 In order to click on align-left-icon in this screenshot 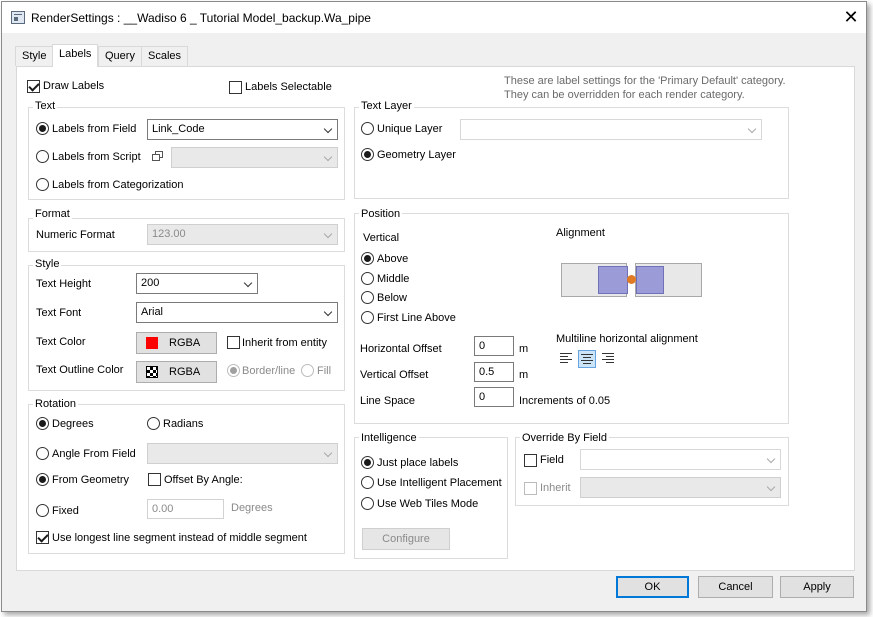, I will do `click(567, 358)`.